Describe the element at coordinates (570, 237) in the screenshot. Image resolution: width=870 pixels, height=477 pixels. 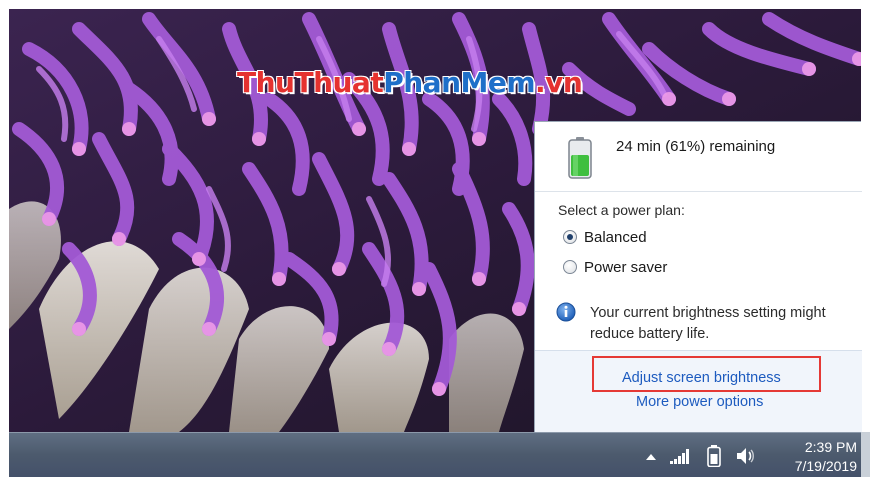
I see `radio-button-selected` at that location.